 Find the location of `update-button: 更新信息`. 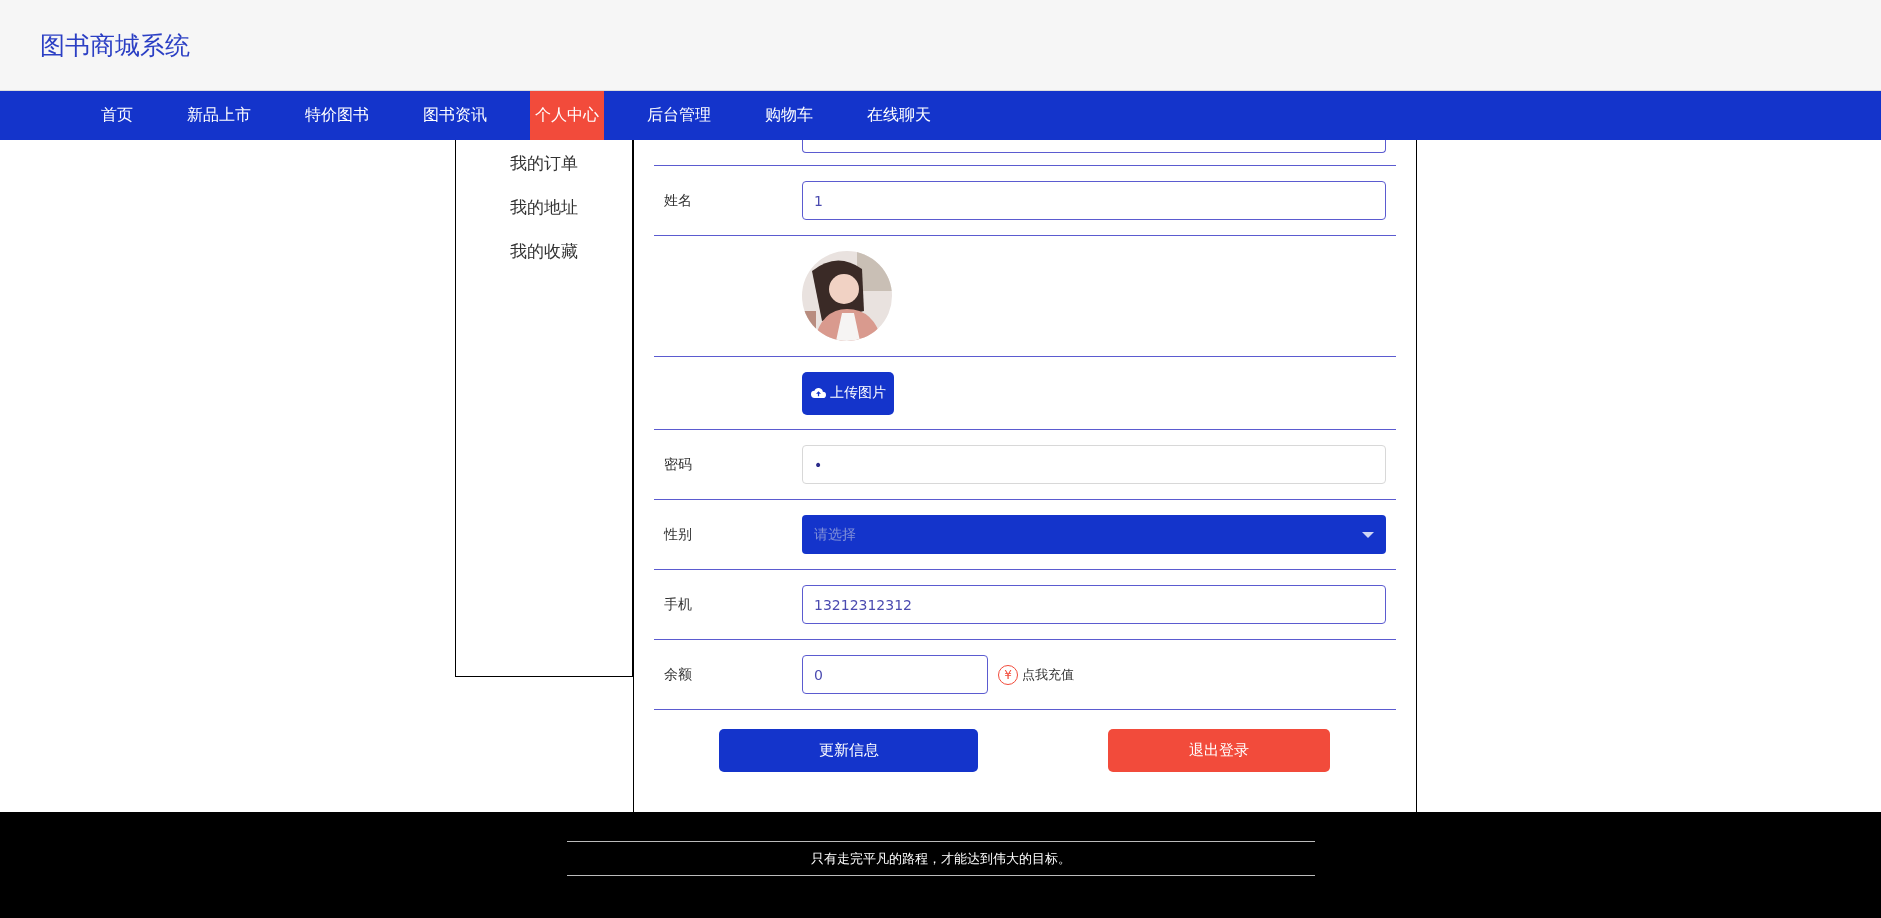

update-button: 更新信息 is located at coordinates (848, 750).